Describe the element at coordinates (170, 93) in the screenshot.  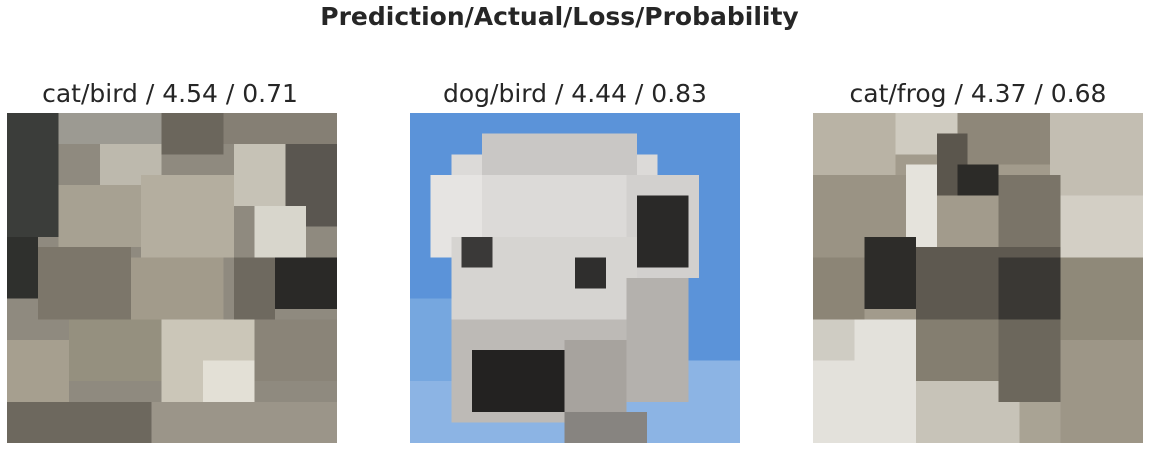
I see `panel-title: cat/bird / 4.54 / 0.71` at that location.